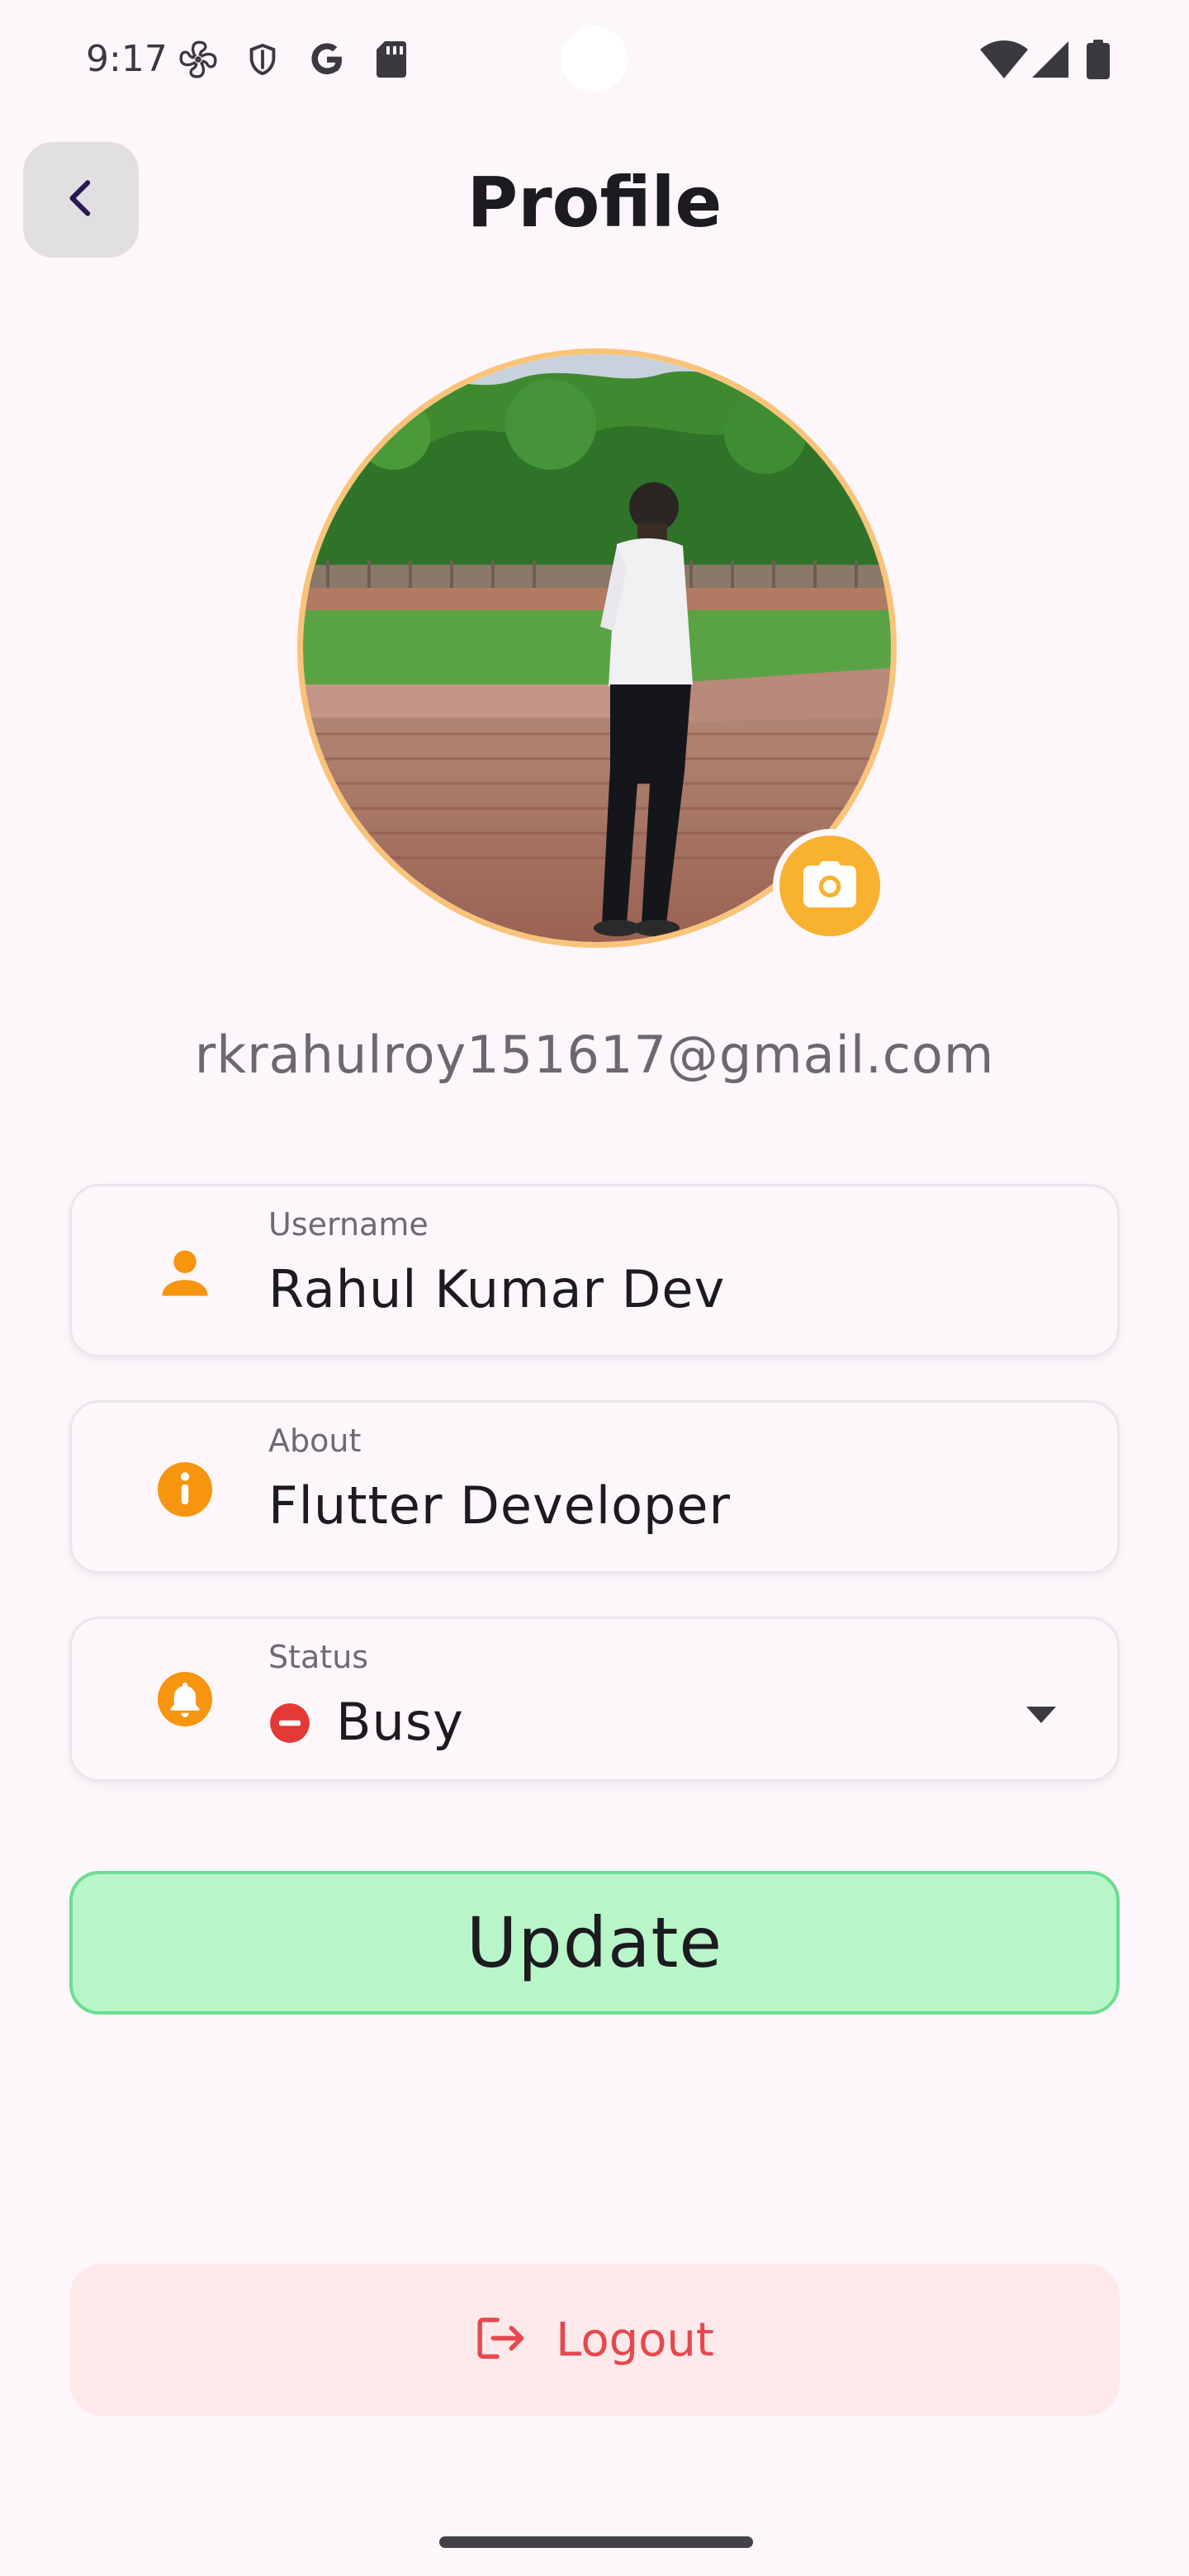  I want to click on do-not-disturb-icon, so click(290, 1724).